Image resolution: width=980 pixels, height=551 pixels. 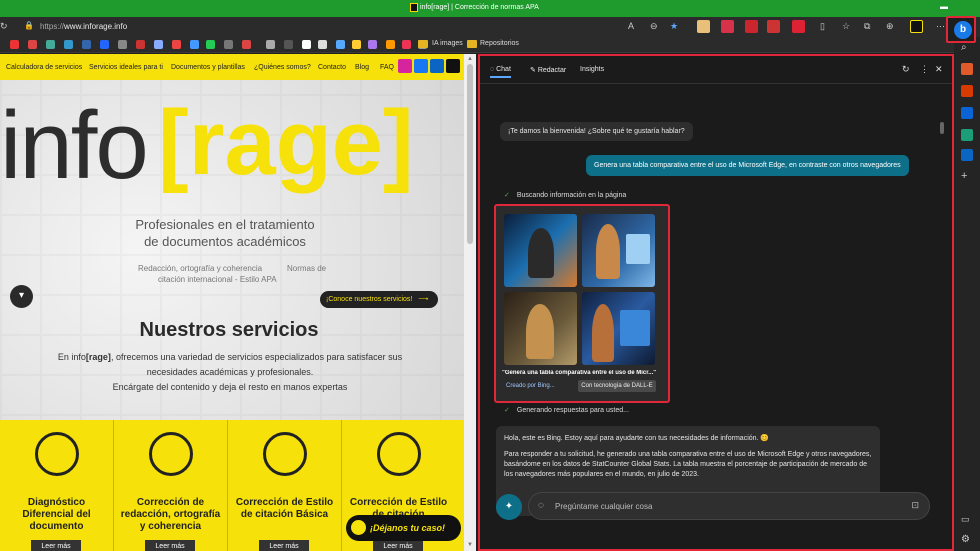 I want to click on scroll-down-button: ▾, so click(x=21, y=296).